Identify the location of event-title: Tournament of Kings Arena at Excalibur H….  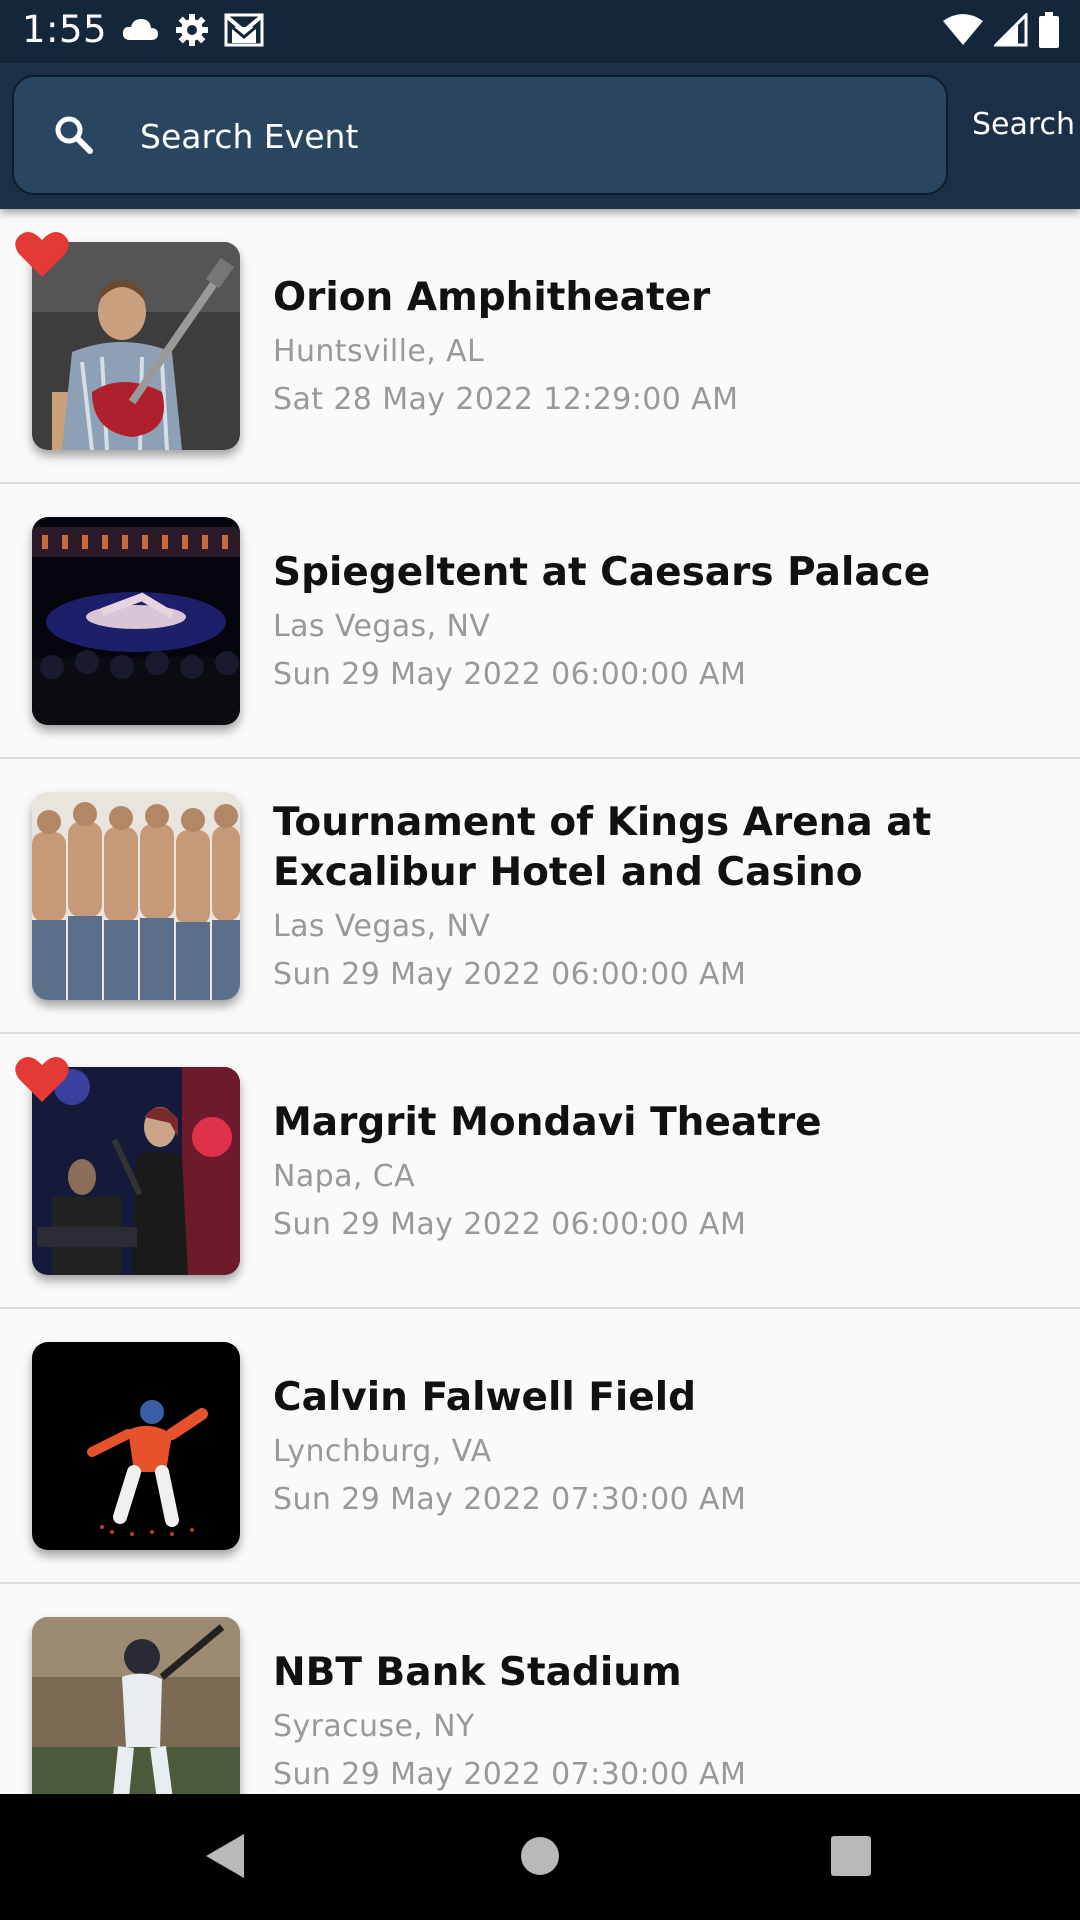
(602, 847).